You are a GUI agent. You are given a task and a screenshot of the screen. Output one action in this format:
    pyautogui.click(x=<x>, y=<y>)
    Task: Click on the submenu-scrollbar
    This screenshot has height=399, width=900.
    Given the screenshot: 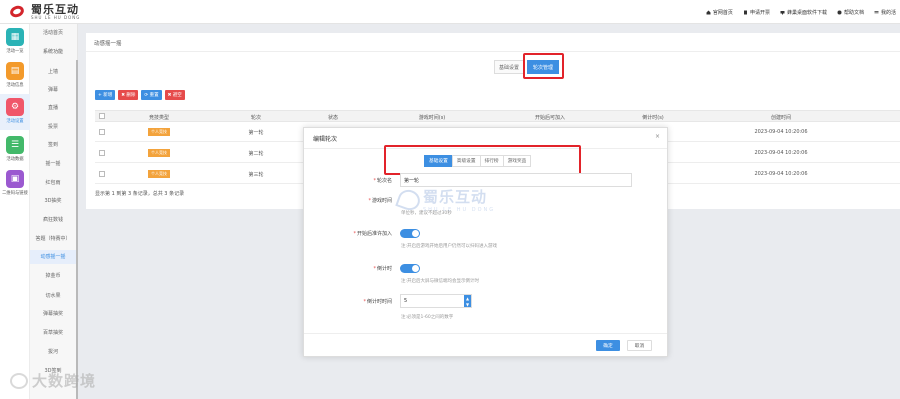 What is the action you would take?
    pyautogui.click(x=77, y=229)
    